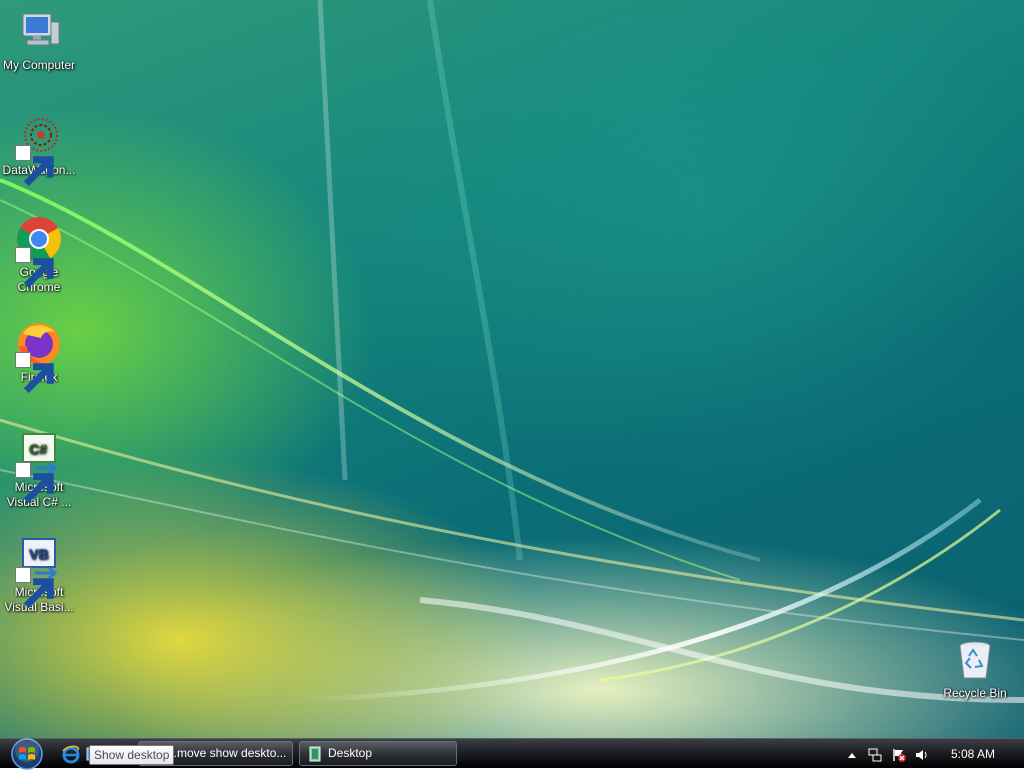  Describe the element at coordinates (973, 754) in the screenshot. I see `clock: 5:08 AM` at that location.